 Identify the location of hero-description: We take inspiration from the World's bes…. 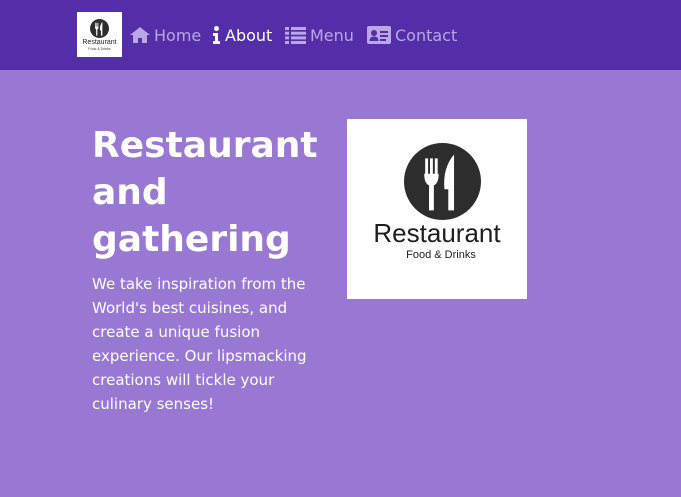
(199, 344).